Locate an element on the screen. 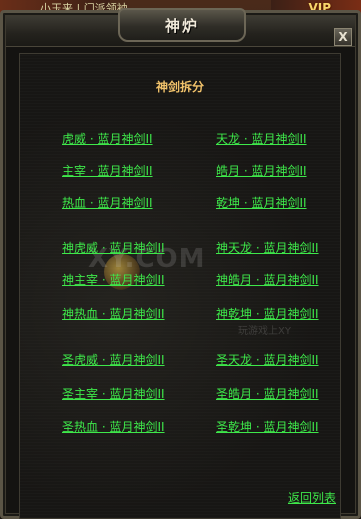  title-tab: 神炉 is located at coordinates (182, 25).